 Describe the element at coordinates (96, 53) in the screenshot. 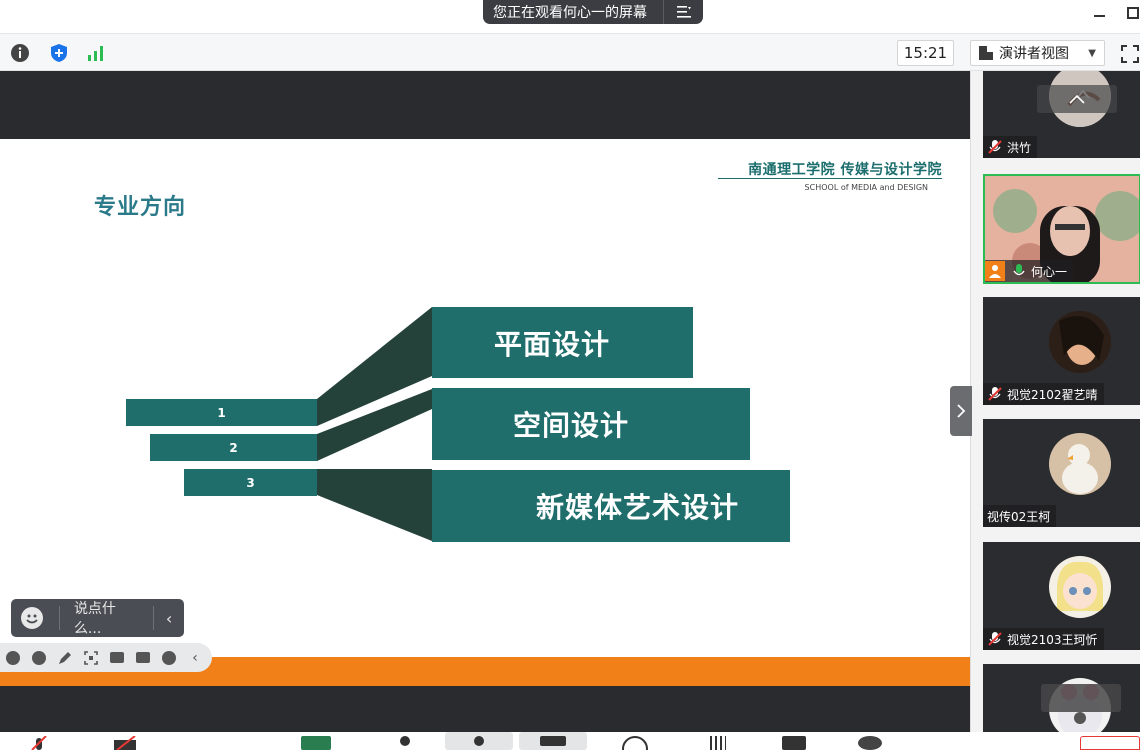

I see `signal-icon` at that location.